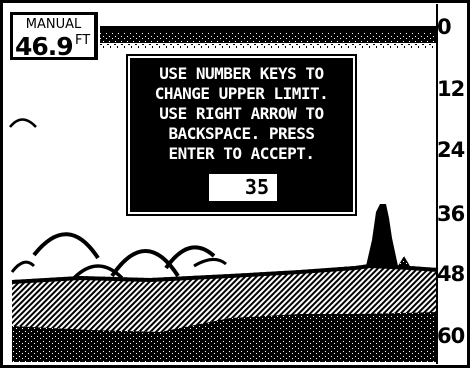  Describe the element at coordinates (269, 38) in the screenshot. I see `surface-noise` at that location.